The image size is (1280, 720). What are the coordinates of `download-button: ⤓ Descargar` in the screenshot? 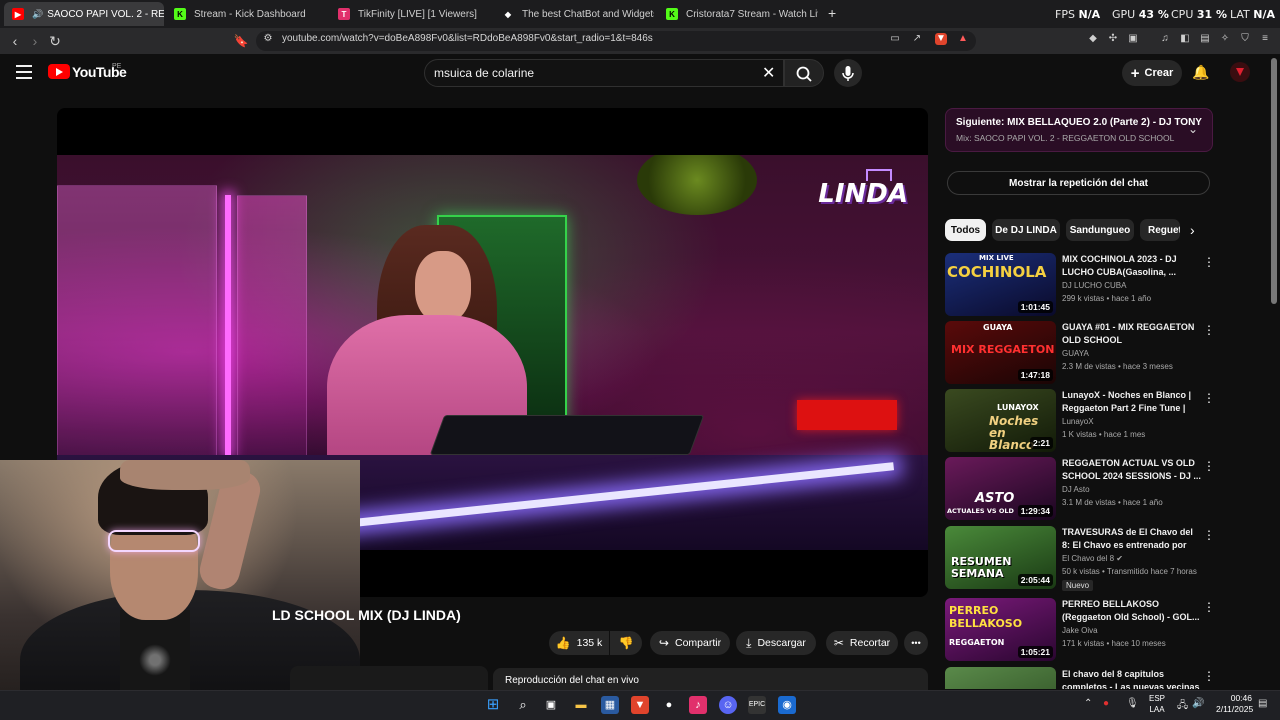 It's located at (776, 643).